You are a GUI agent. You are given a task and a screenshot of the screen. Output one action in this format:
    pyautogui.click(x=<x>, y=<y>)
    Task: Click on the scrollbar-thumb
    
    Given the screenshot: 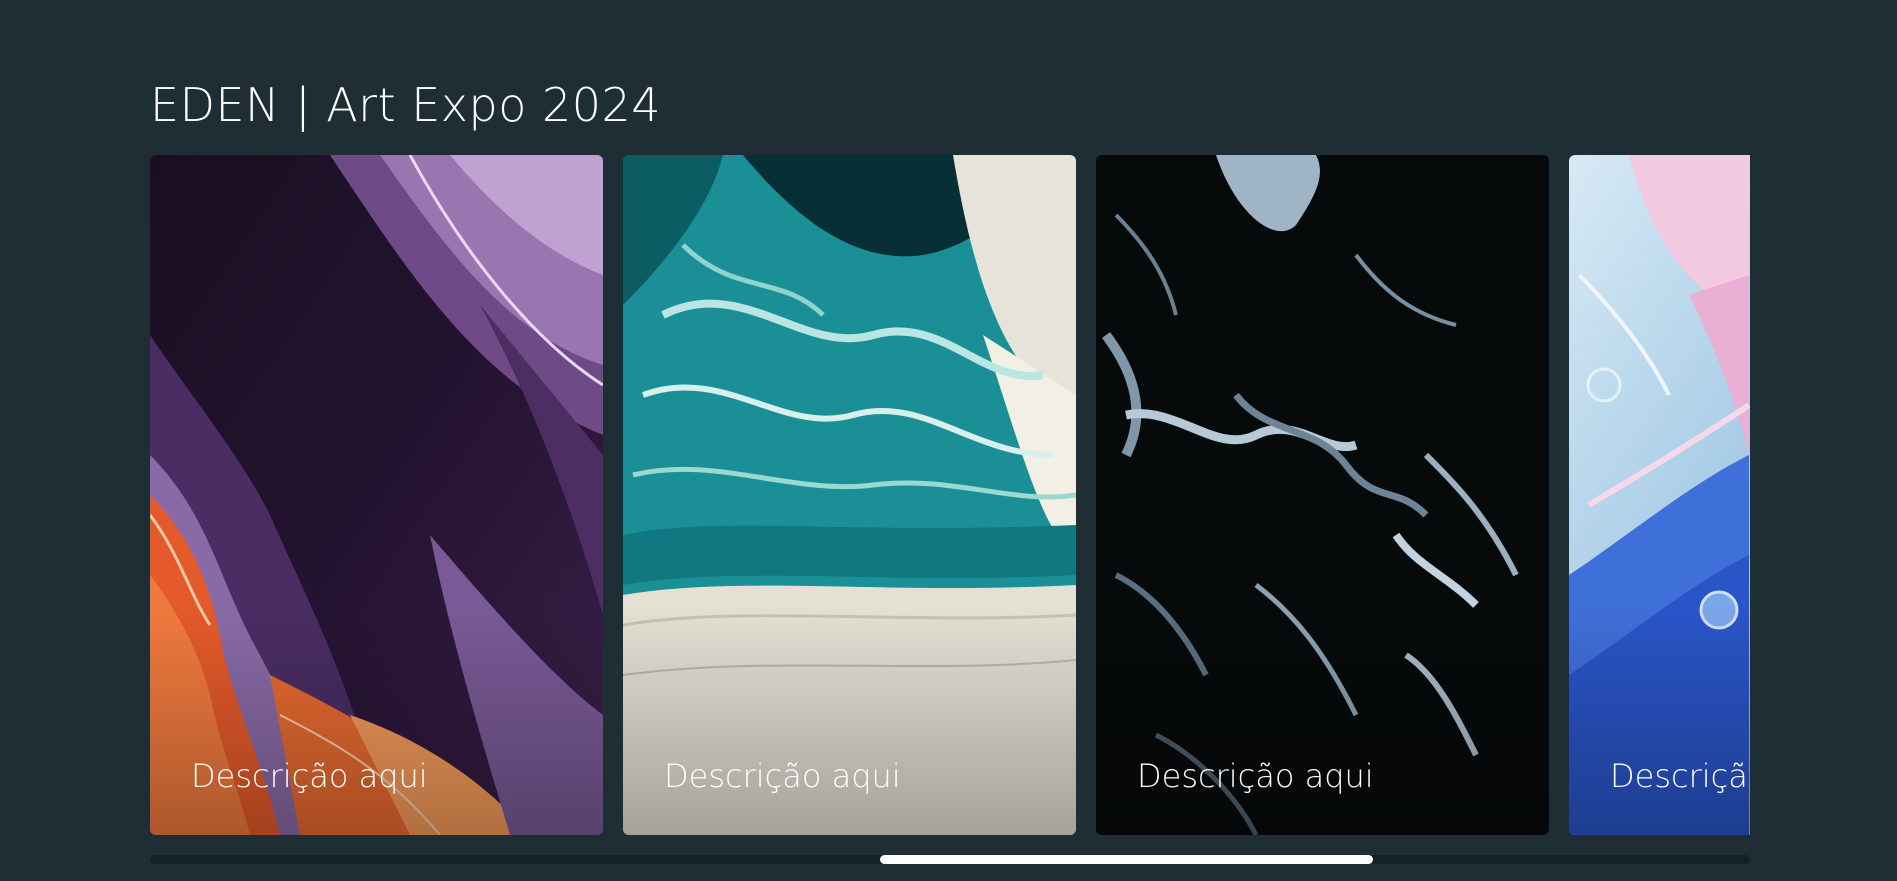 What is the action you would take?
    pyautogui.click(x=1126, y=859)
    